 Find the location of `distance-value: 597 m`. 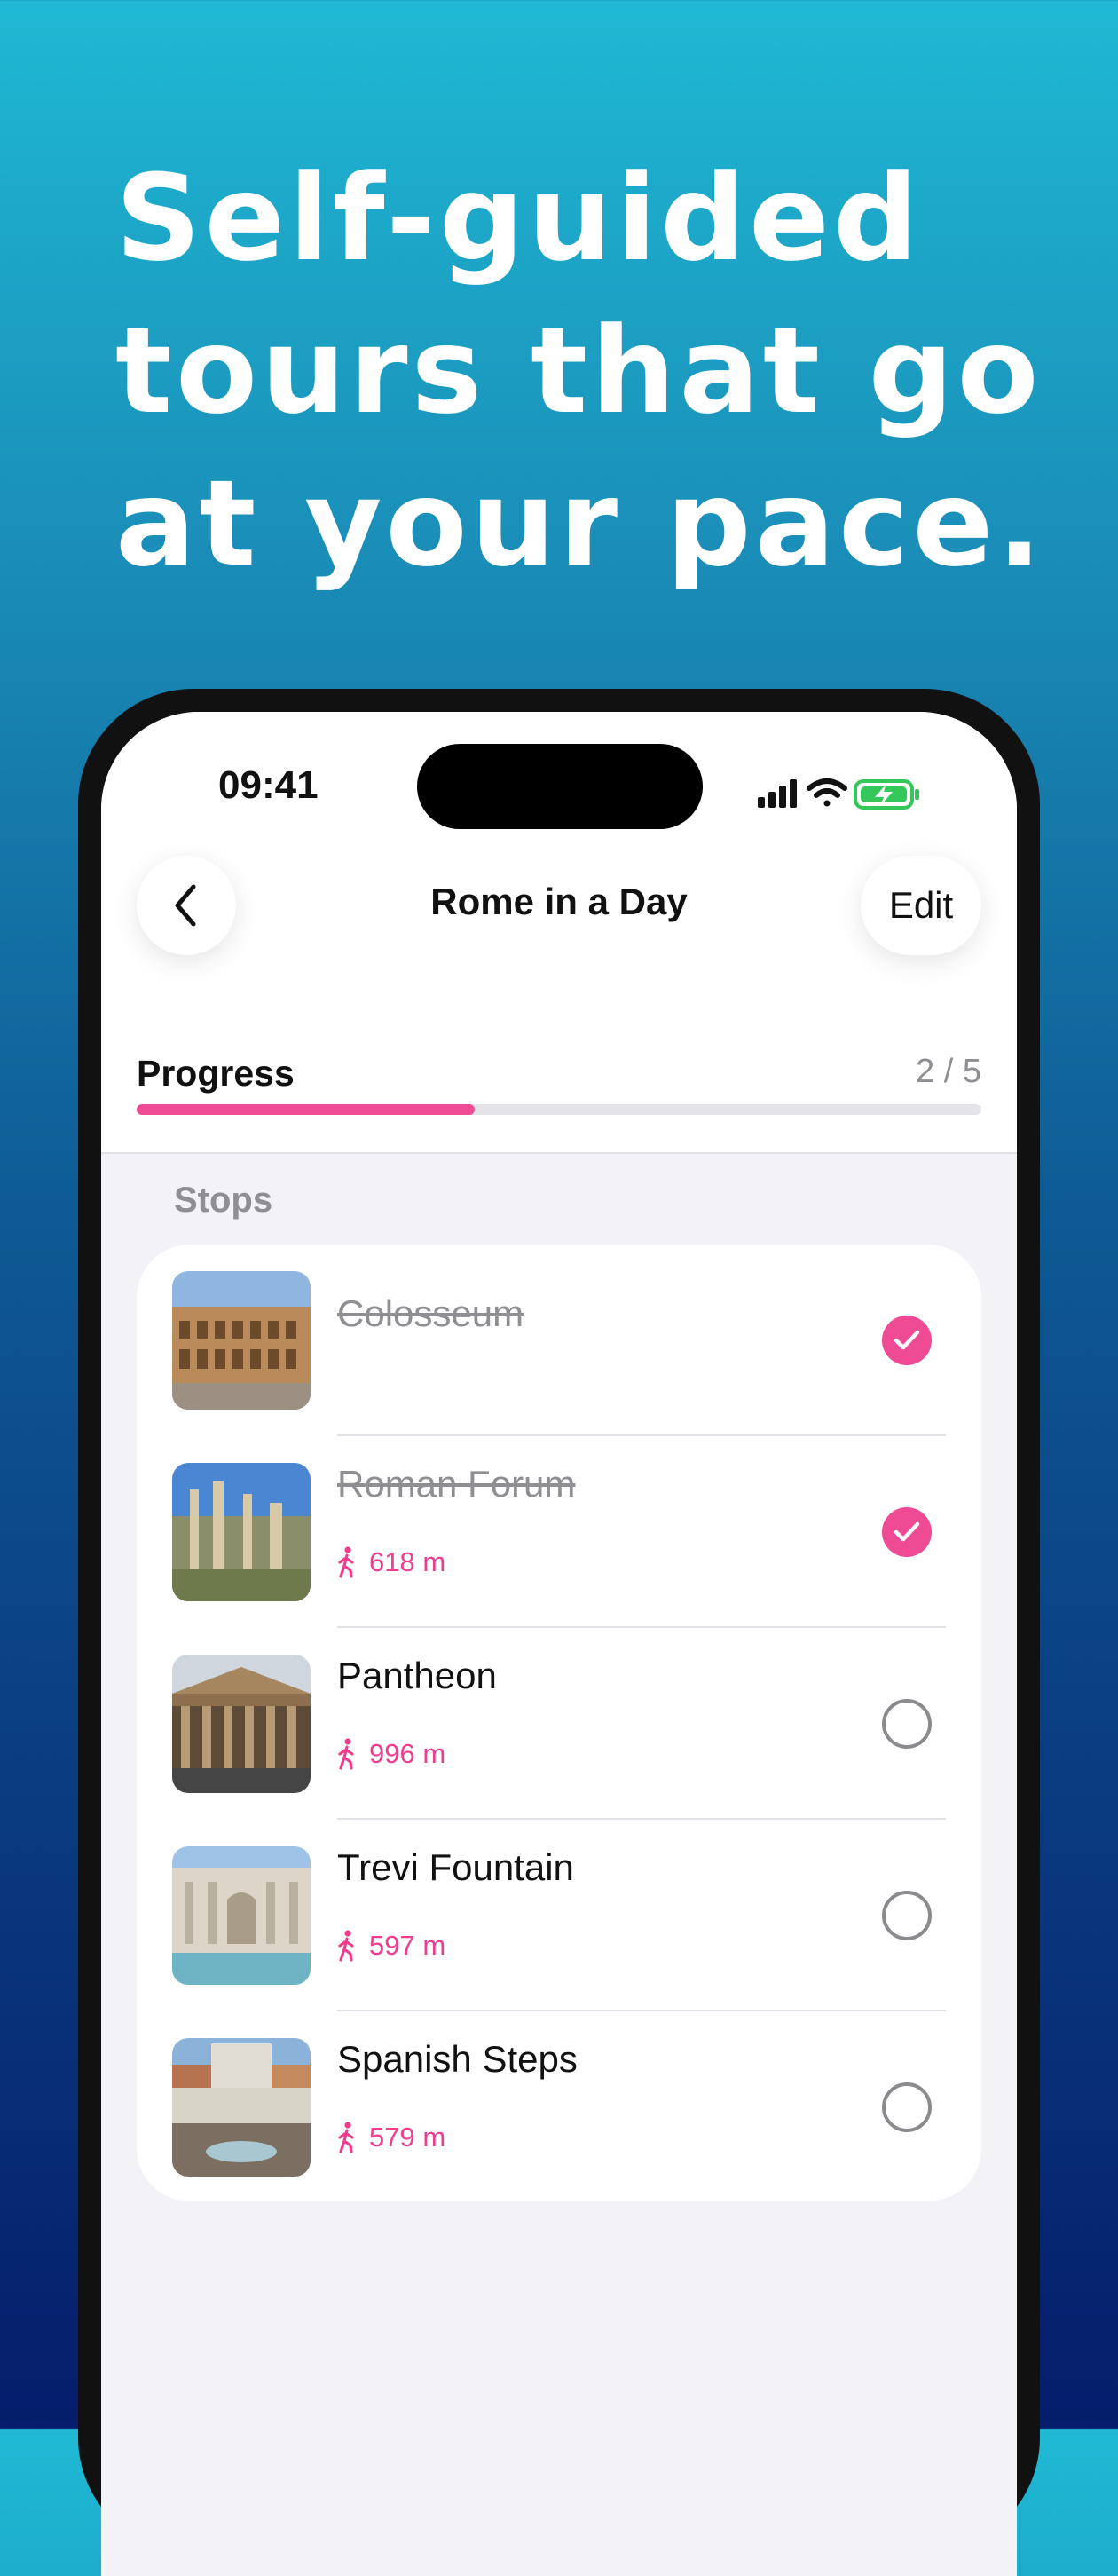

distance-value: 597 m is located at coordinates (407, 1945).